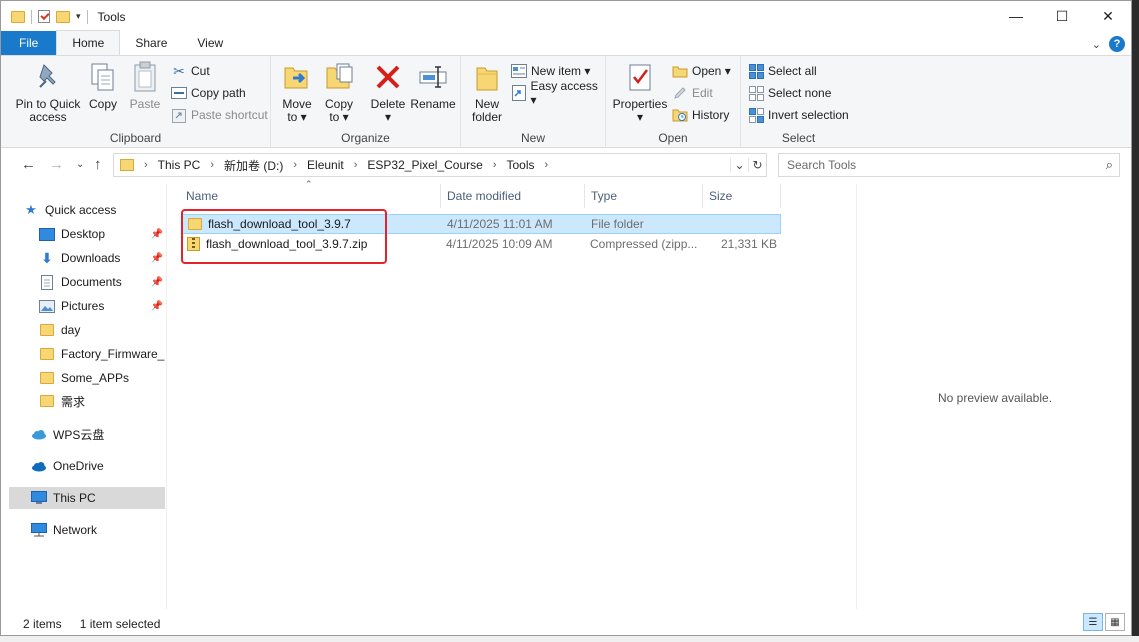  What do you see at coordinates (644, 196) in the screenshot?
I see `column-header-type: Type` at bounding box center [644, 196].